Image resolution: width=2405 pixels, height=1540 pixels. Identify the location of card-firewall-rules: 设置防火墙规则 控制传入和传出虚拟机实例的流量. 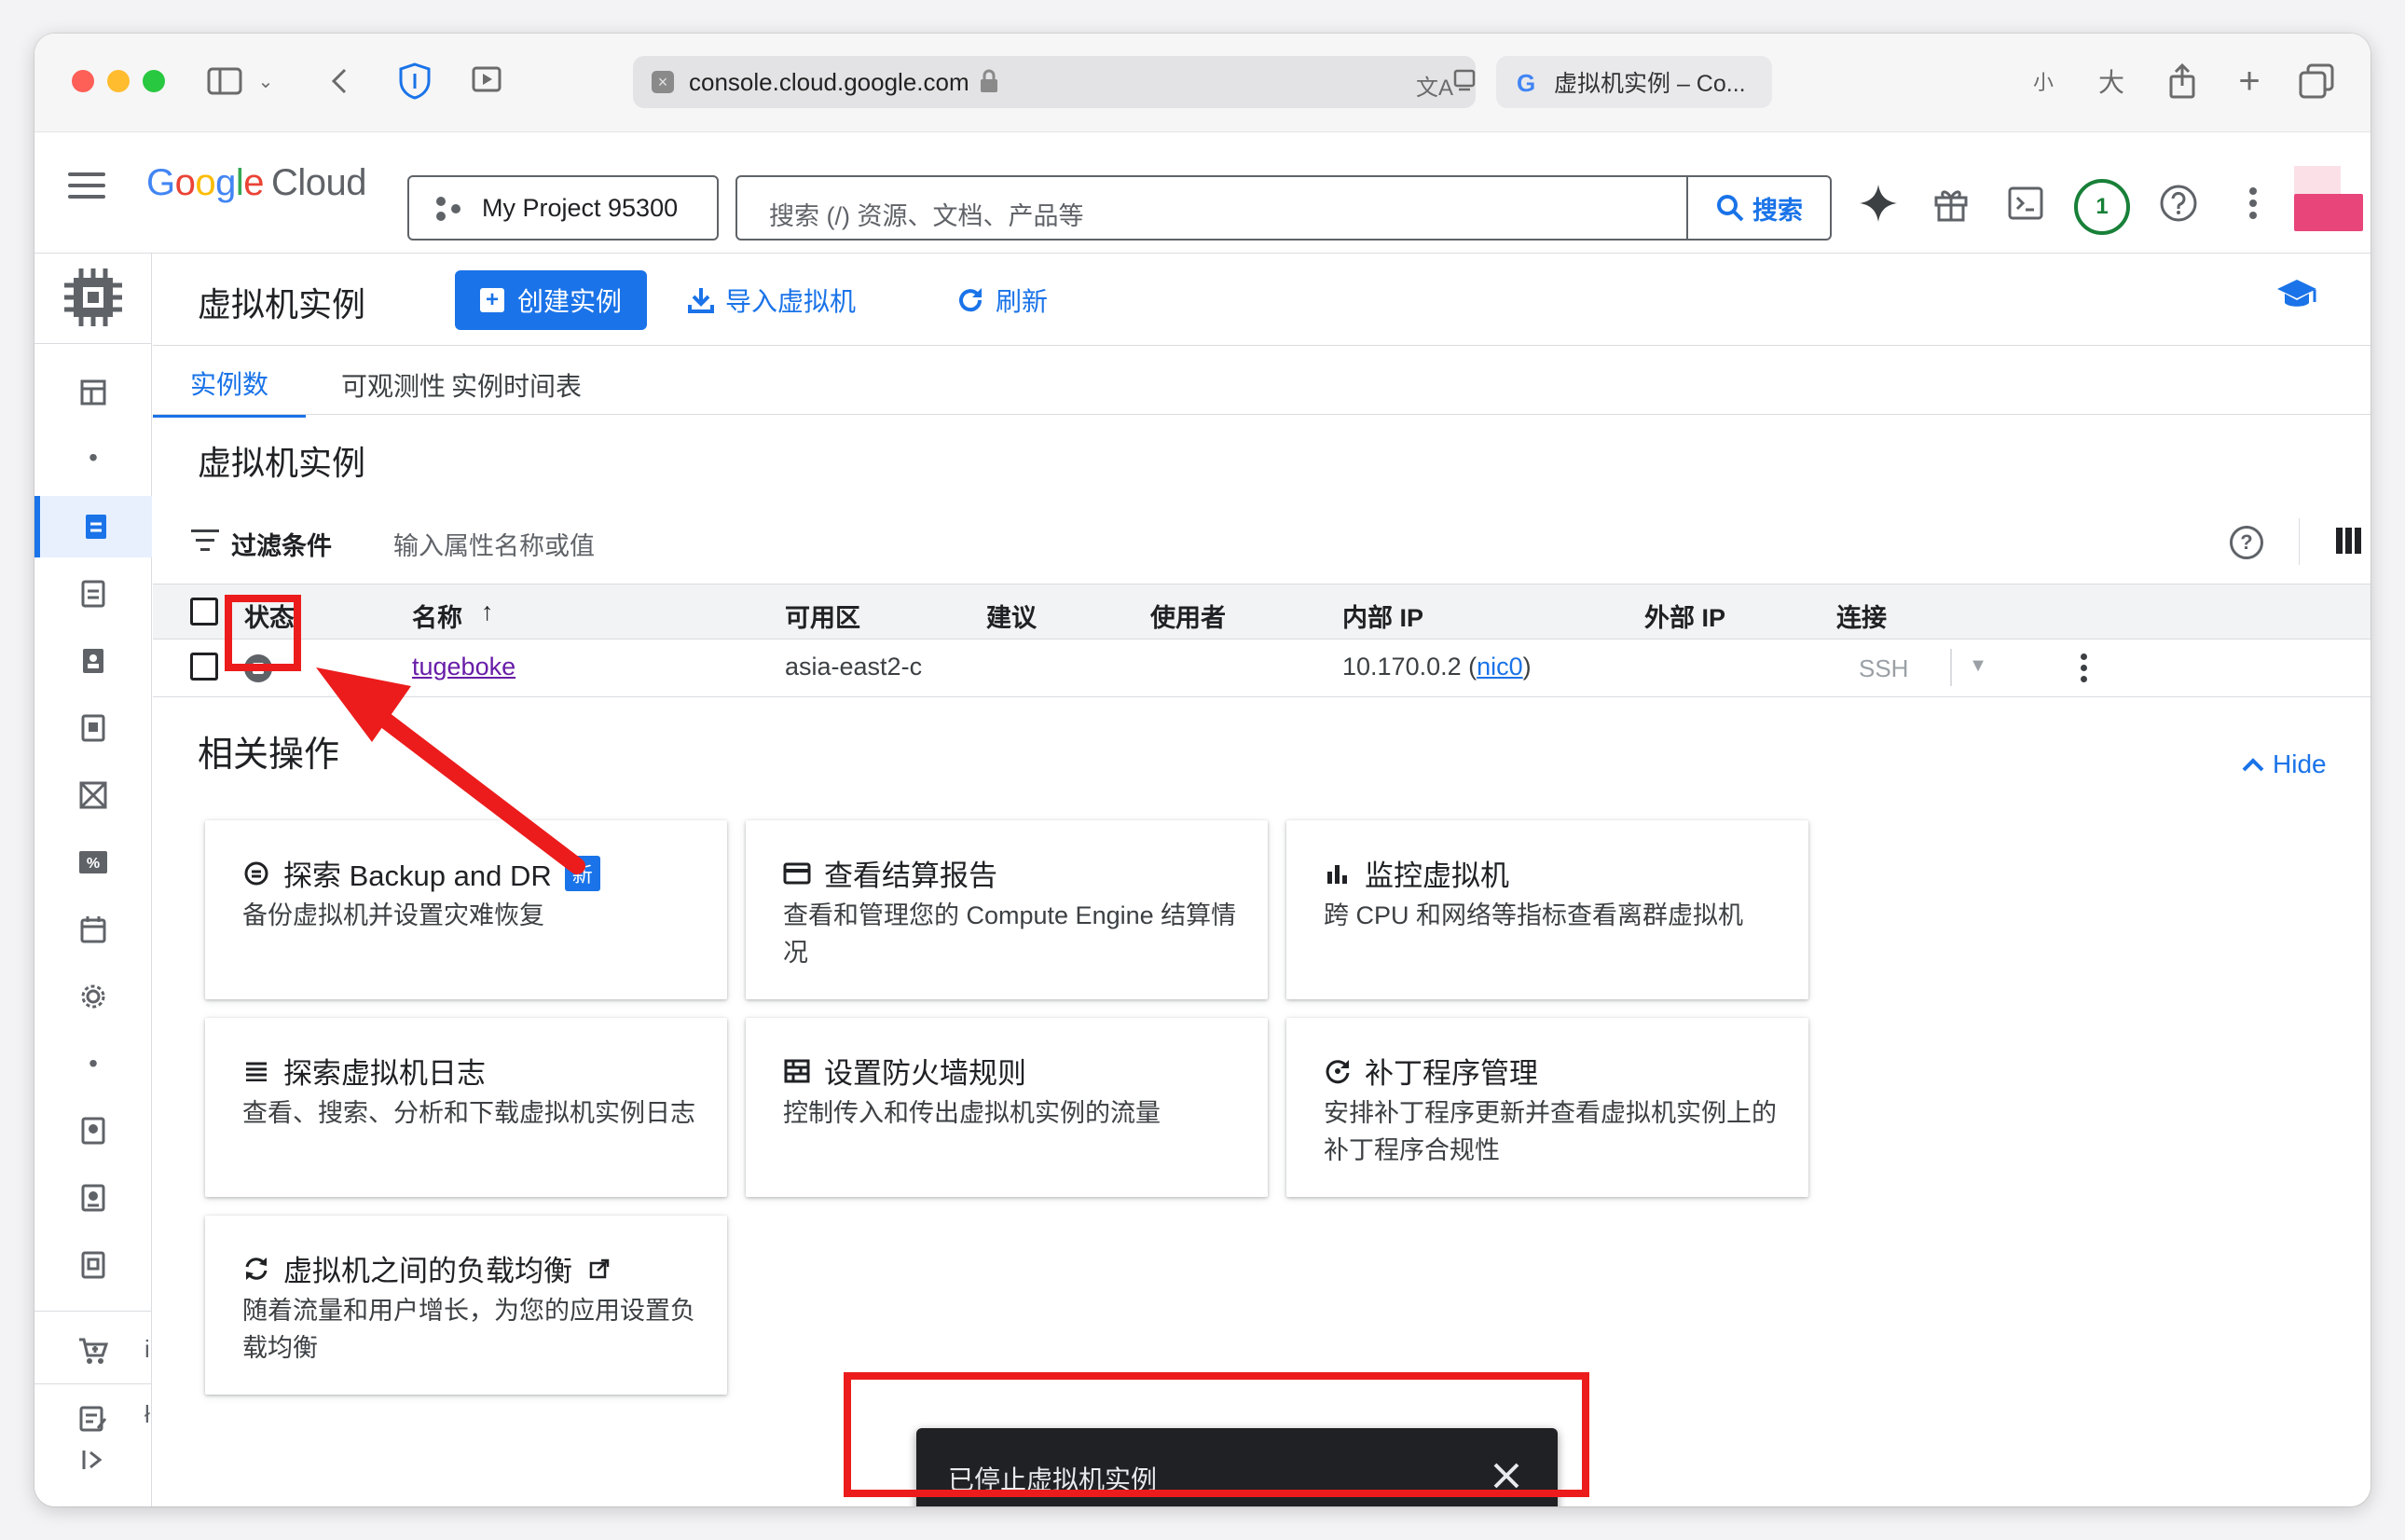
(1007, 1107).